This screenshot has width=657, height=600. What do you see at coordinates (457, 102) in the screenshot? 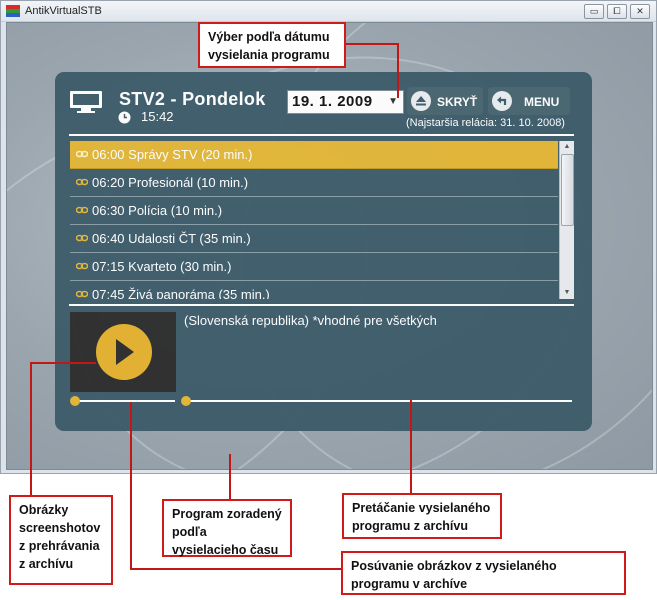
I see `hide-button-label: SKRYŤ` at bounding box center [457, 102].